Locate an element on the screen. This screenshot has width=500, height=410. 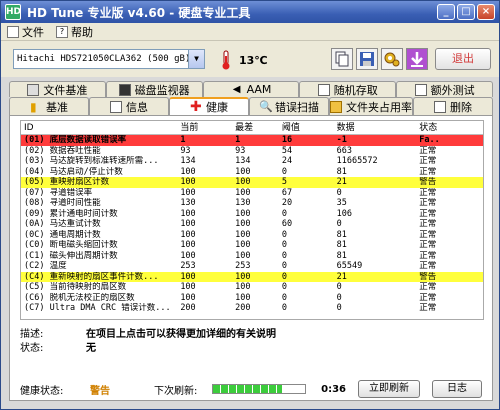
table-row: (C7) Ultra DMA CRC 错误计数... 200 200 0 0 正常 is located at coordinates (252, 308).